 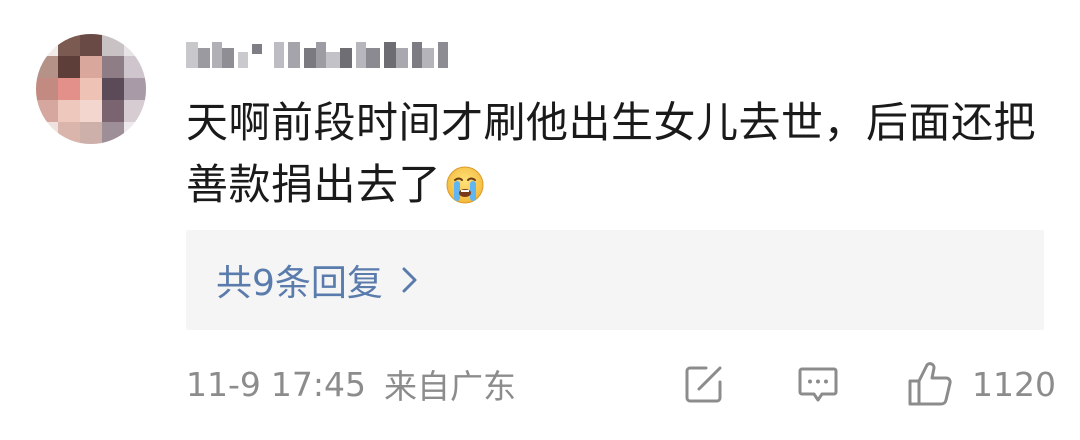 What do you see at coordinates (450, 386) in the screenshot?
I see `comment-location: 来自广东` at bounding box center [450, 386].